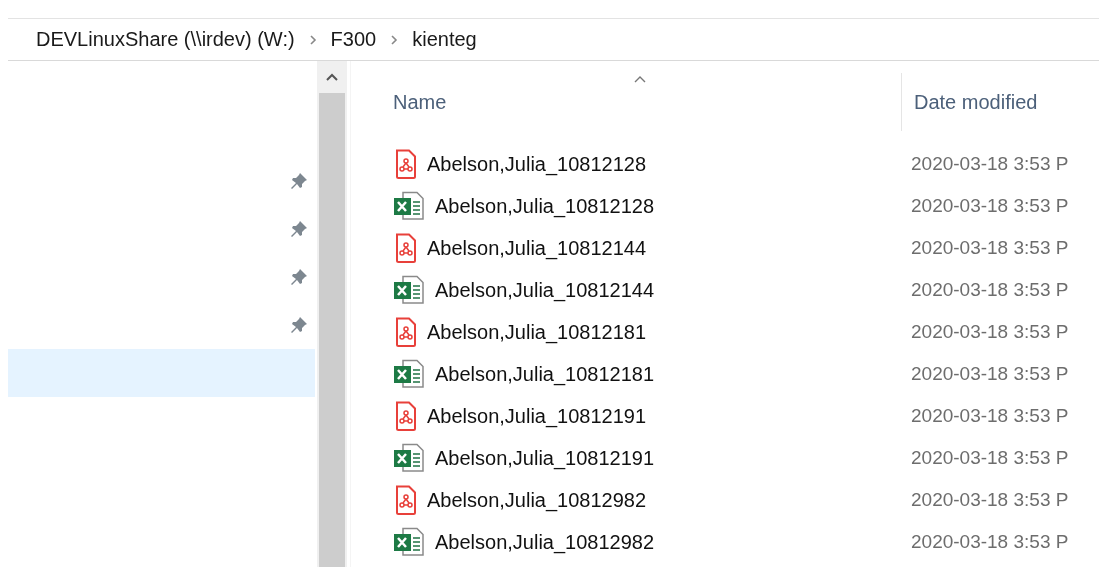 The image size is (1099, 567). Describe the element at coordinates (332, 330) in the screenshot. I see `scrollbar-thumb` at that location.